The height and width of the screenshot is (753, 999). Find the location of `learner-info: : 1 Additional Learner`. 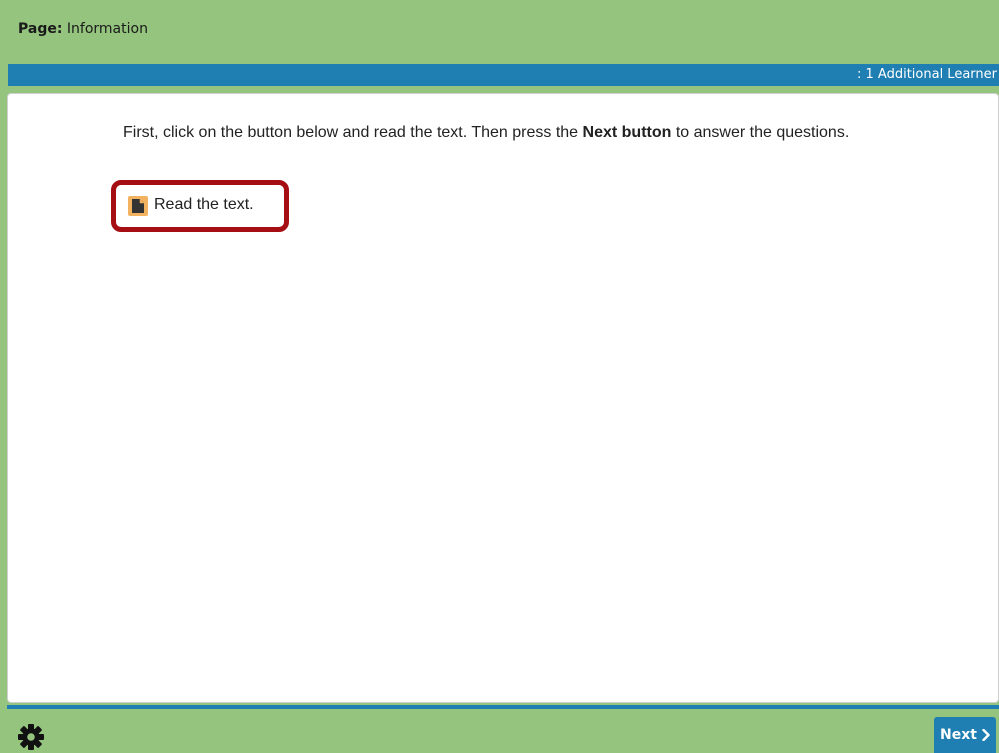

learner-info: : 1 Additional Learner is located at coordinates (927, 74).